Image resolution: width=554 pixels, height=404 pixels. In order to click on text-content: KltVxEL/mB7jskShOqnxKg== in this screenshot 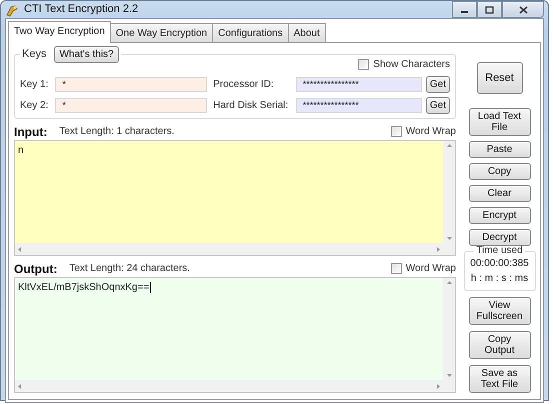, I will do `click(85, 287)`.